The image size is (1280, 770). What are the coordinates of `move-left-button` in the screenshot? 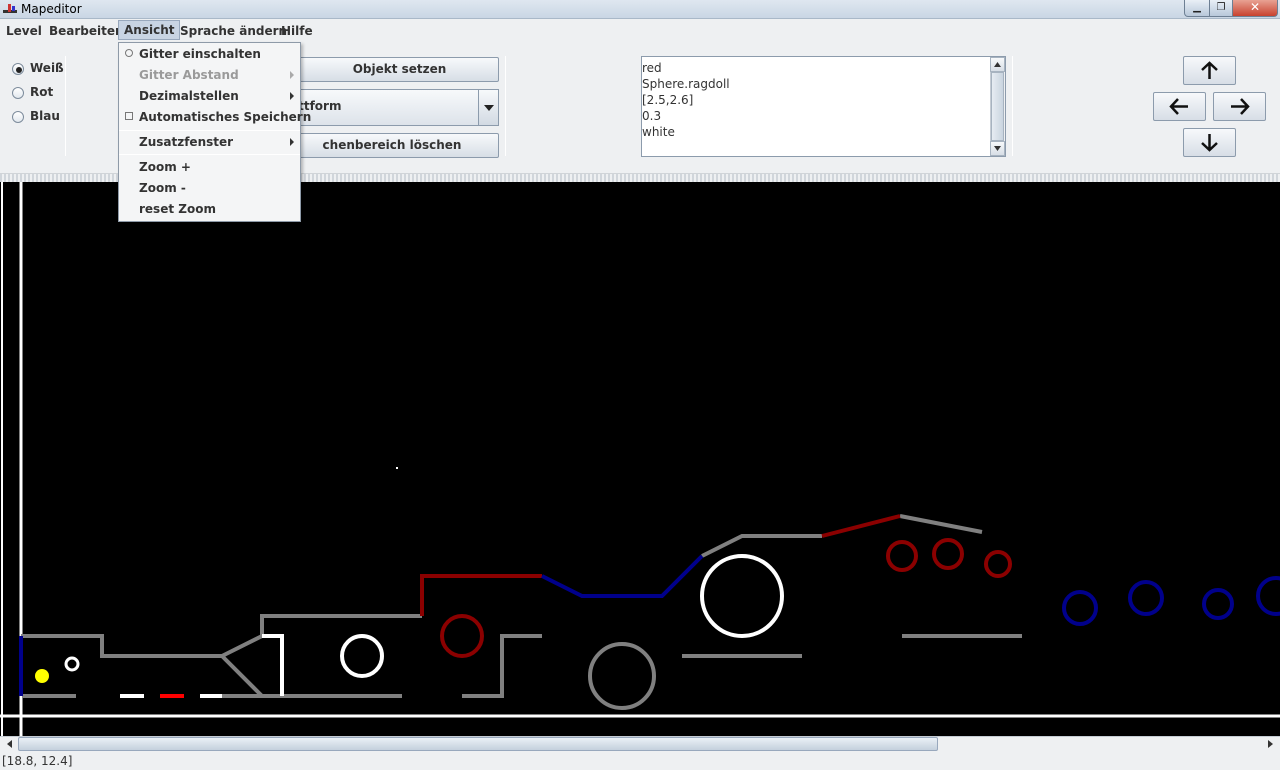 It's located at (1179, 106).